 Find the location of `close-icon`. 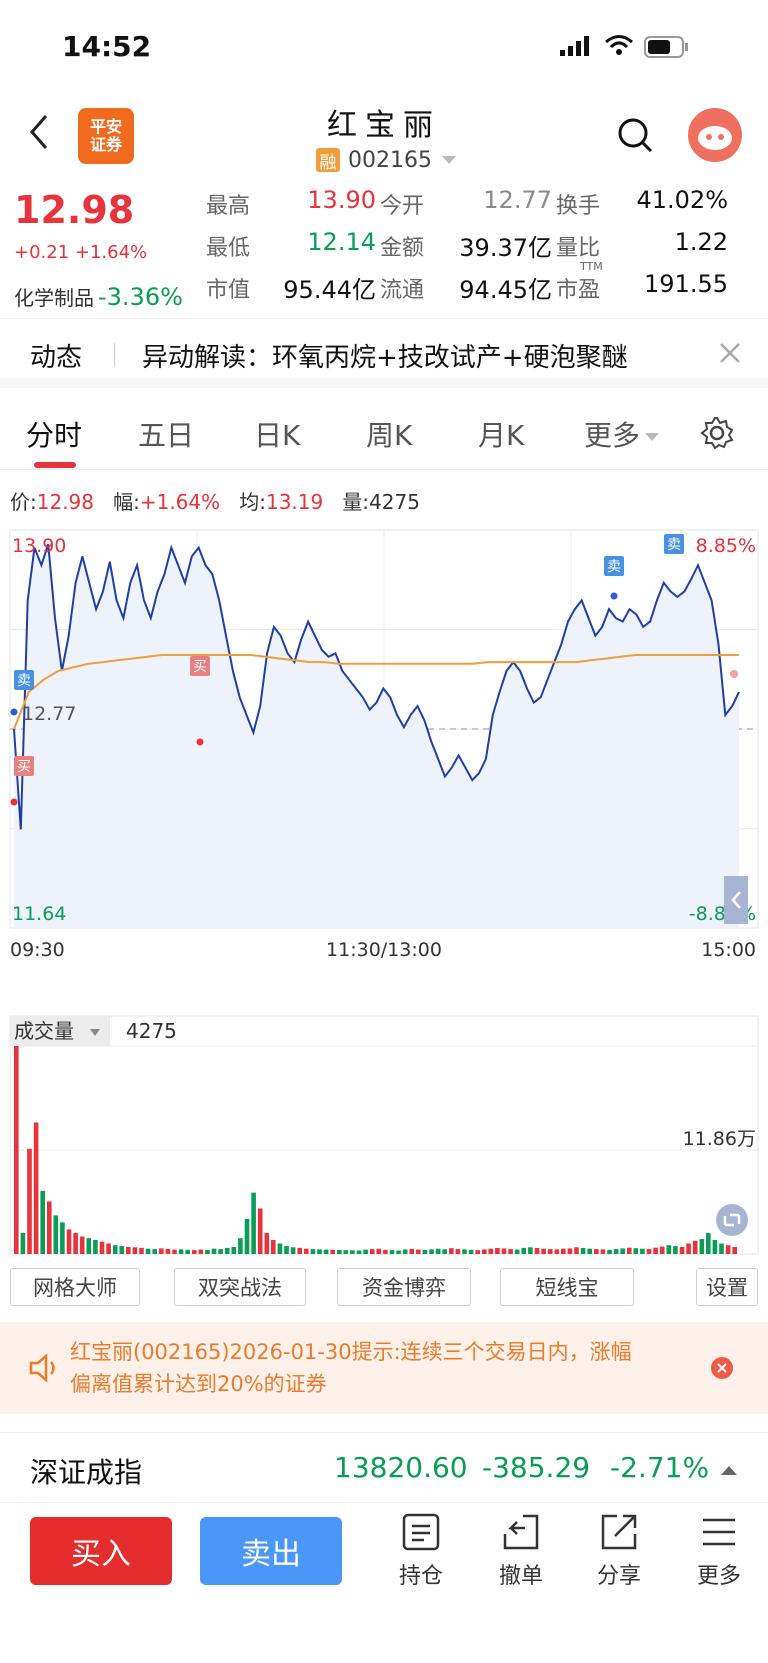

close-icon is located at coordinates (730, 355).